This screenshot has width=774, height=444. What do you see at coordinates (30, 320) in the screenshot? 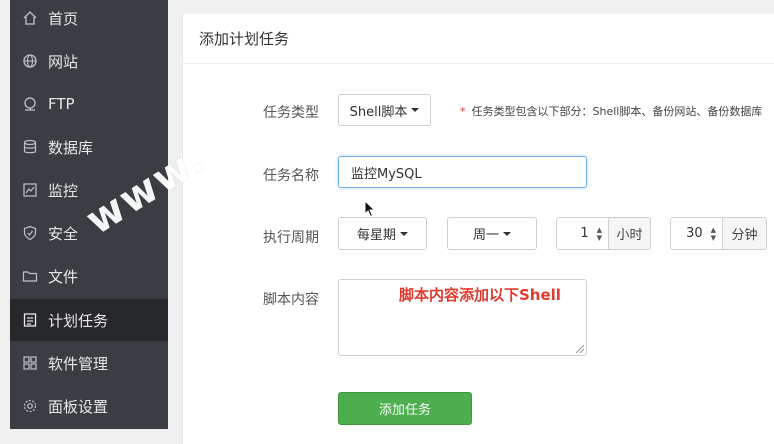
I see `calendar-icon` at bounding box center [30, 320].